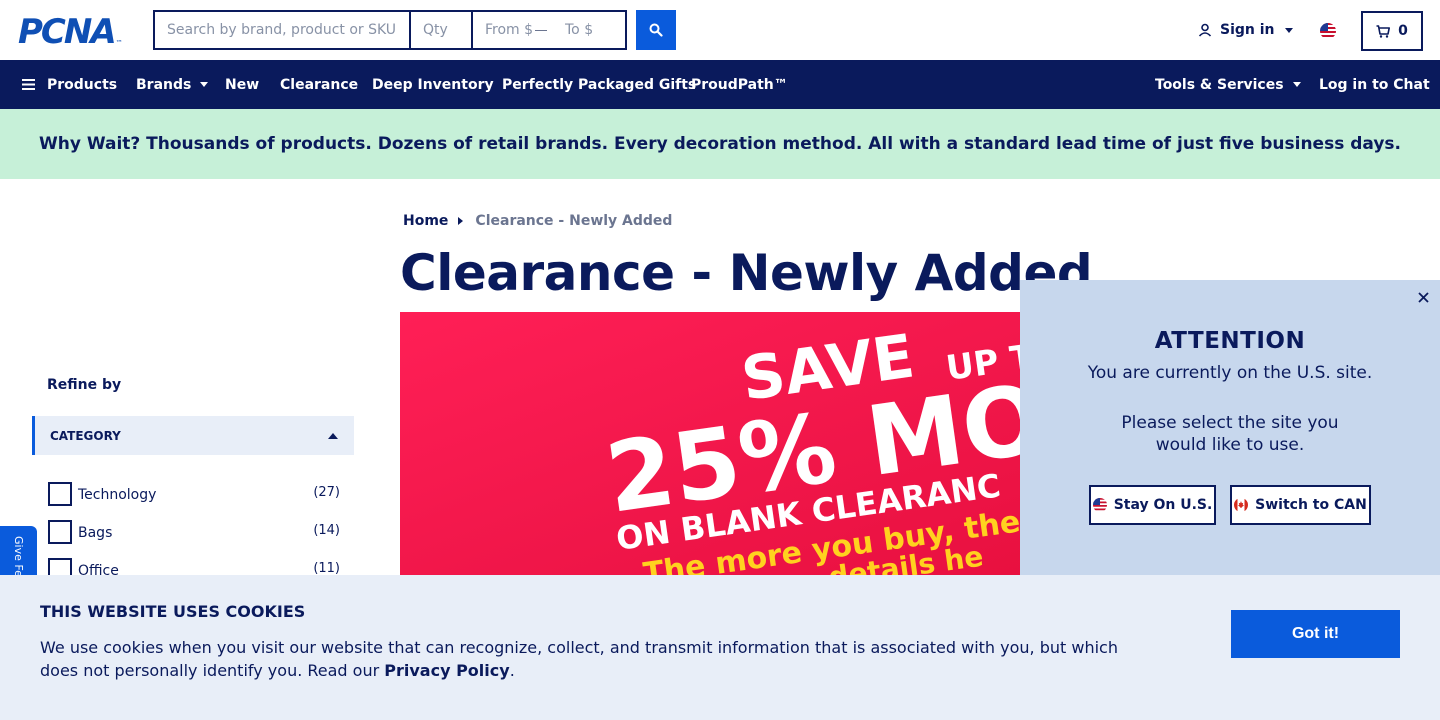 The width and height of the screenshot is (1440, 720). Describe the element at coordinates (599, 84) in the screenshot. I see `nav-gifts: Perfectly Packaged Gifts` at that location.